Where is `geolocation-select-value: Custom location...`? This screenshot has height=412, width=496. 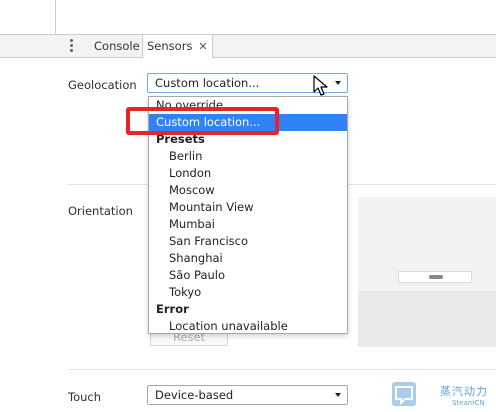
geolocation-select-value: Custom location... is located at coordinates (207, 83).